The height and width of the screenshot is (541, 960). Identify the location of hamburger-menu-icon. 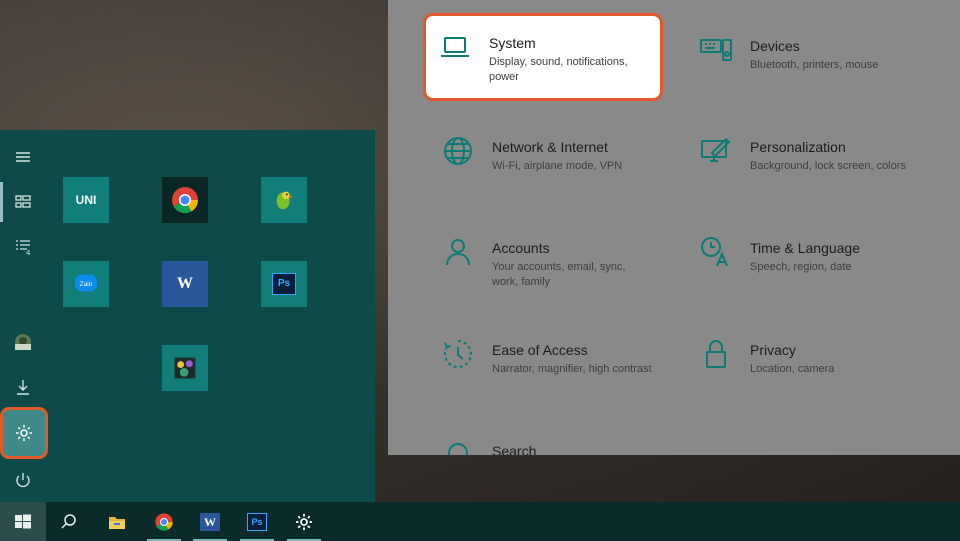
(23, 157).